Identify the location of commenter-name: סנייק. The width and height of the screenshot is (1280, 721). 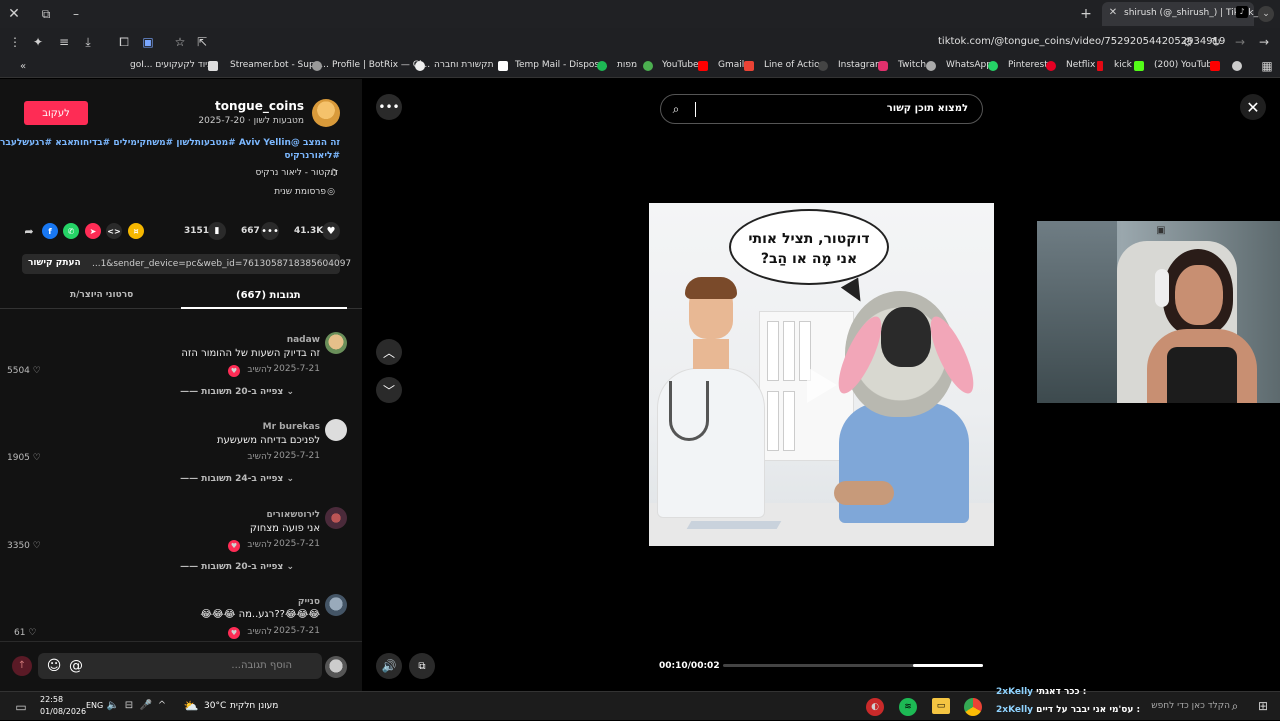
(309, 602).